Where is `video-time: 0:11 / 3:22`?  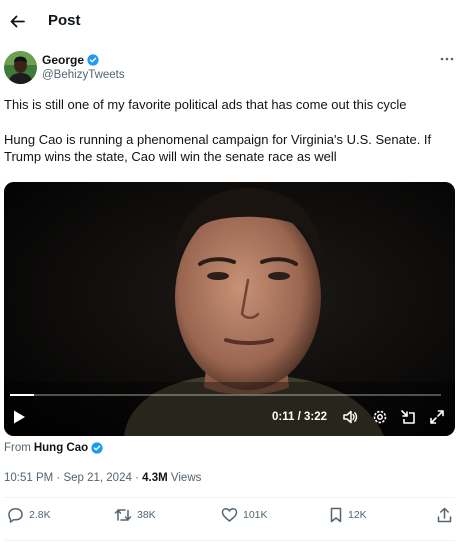 video-time: 0:11 / 3:22 is located at coordinates (299, 417).